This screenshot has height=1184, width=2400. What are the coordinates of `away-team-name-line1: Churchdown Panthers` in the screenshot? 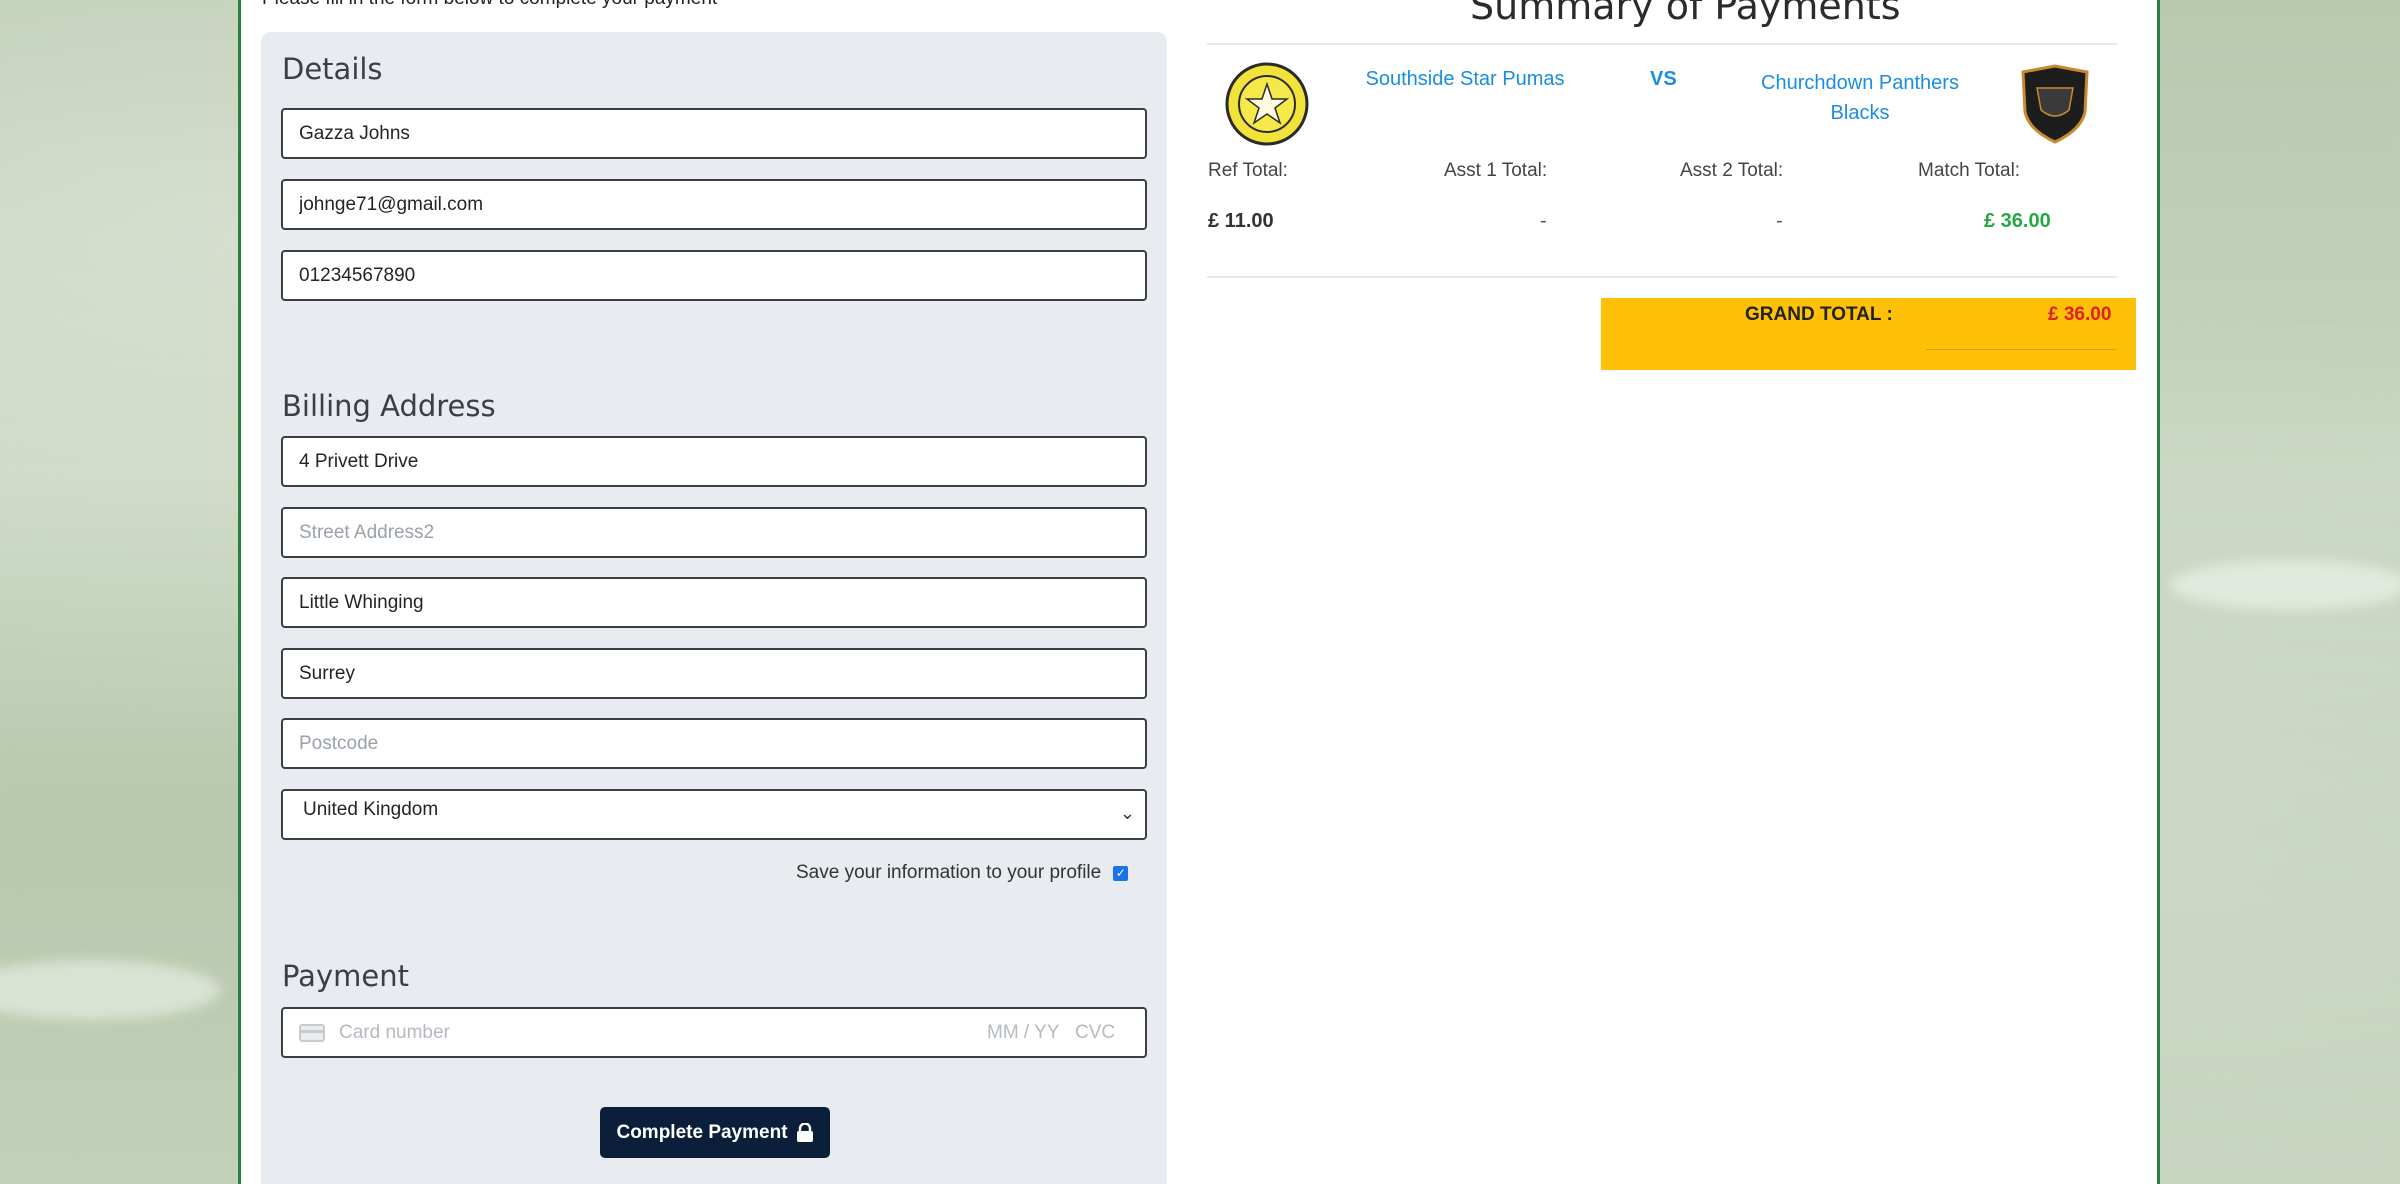 It's located at (1860, 83).